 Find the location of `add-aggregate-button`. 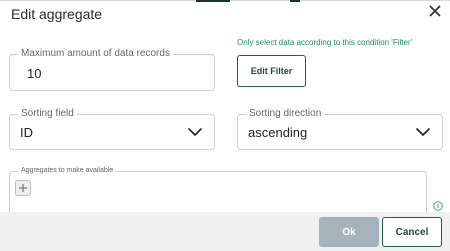

add-aggregate-button is located at coordinates (23, 188).